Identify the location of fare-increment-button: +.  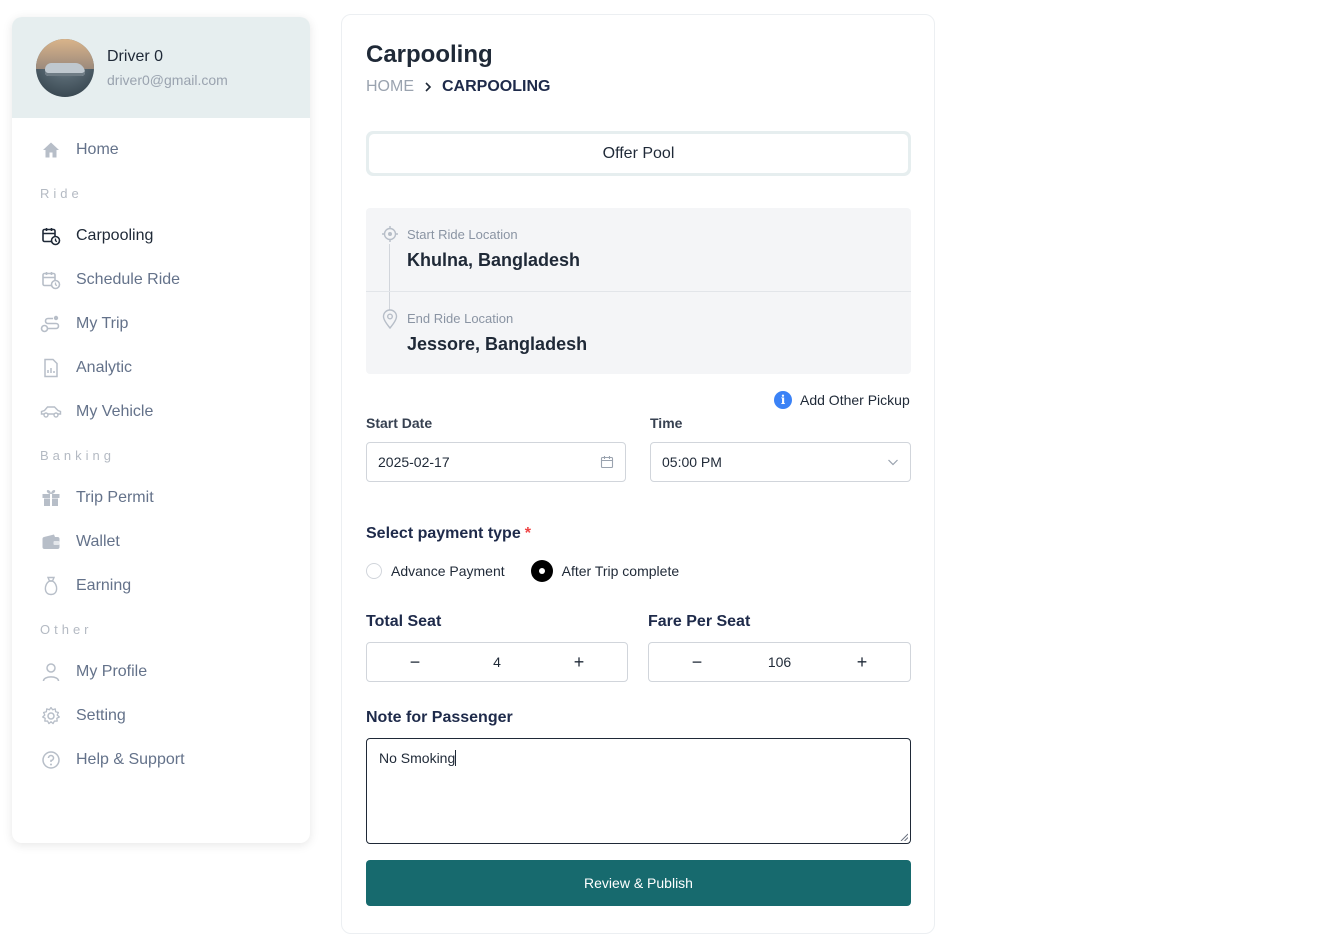
(862, 662).